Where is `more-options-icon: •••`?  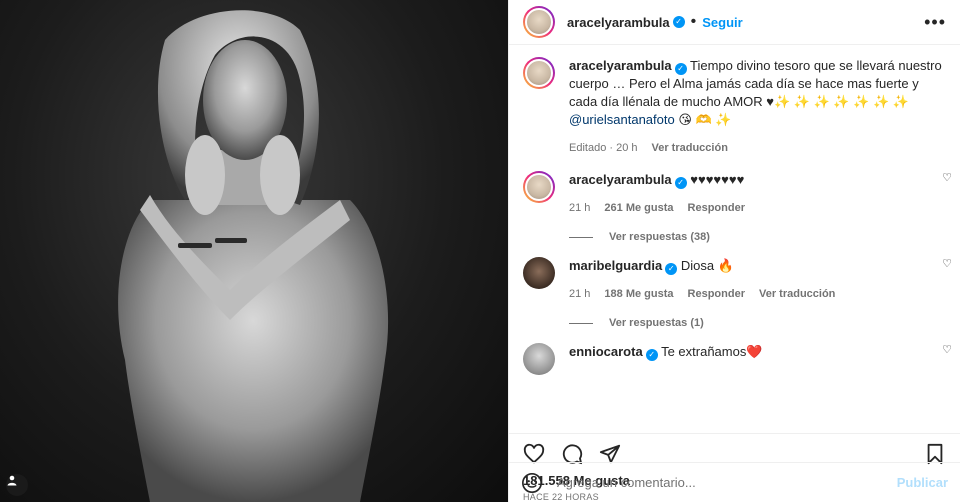
more-options-icon: ••• is located at coordinates (935, 22).